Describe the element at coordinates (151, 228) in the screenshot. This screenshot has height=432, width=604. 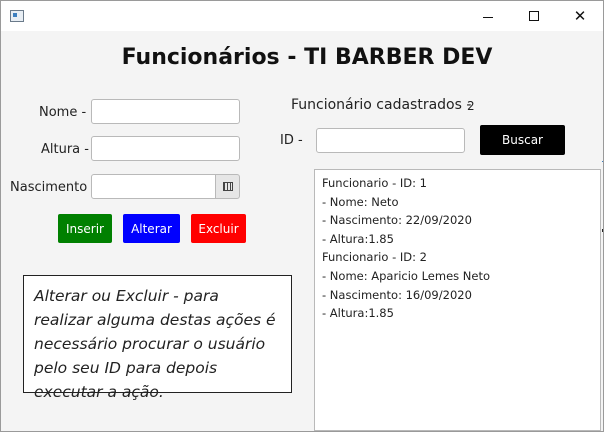
I see `alterar-button: Alterar` at that location.